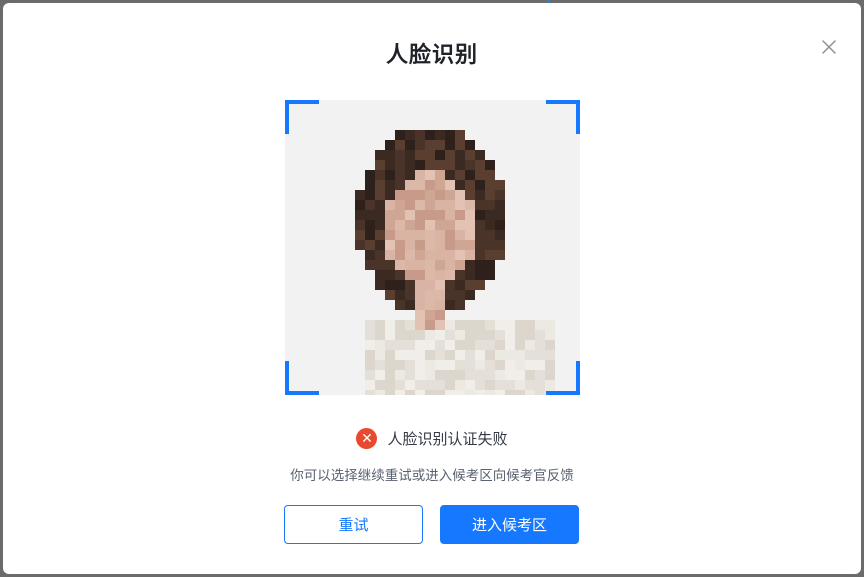 The width and height of the screenshot is (864, 577). I want to click on dialog-title: 人脸识别, so click(432, 53).